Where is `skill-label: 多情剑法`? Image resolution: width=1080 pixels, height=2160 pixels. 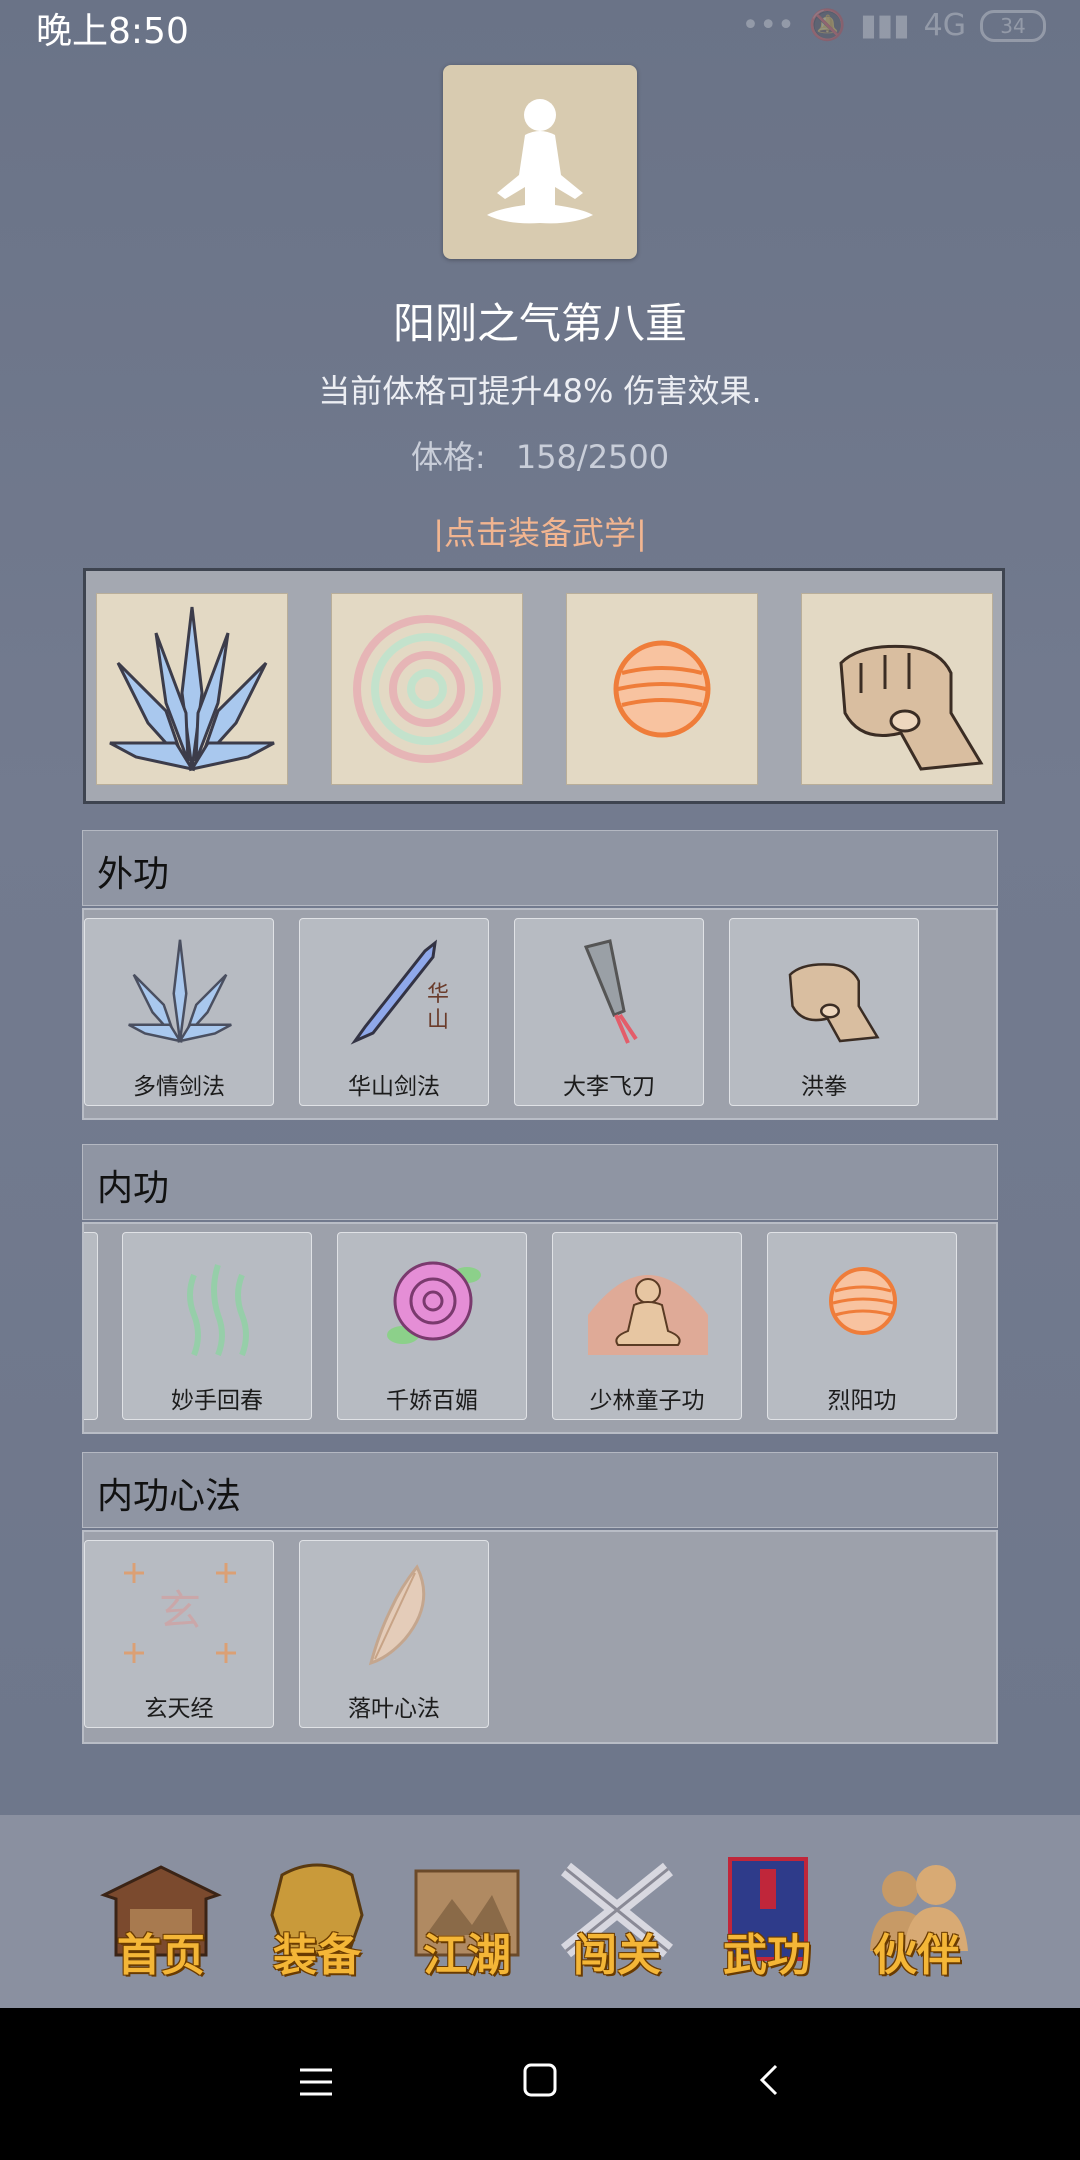
skill-label: 多情剑法 is located at coordinates (179, 1087).